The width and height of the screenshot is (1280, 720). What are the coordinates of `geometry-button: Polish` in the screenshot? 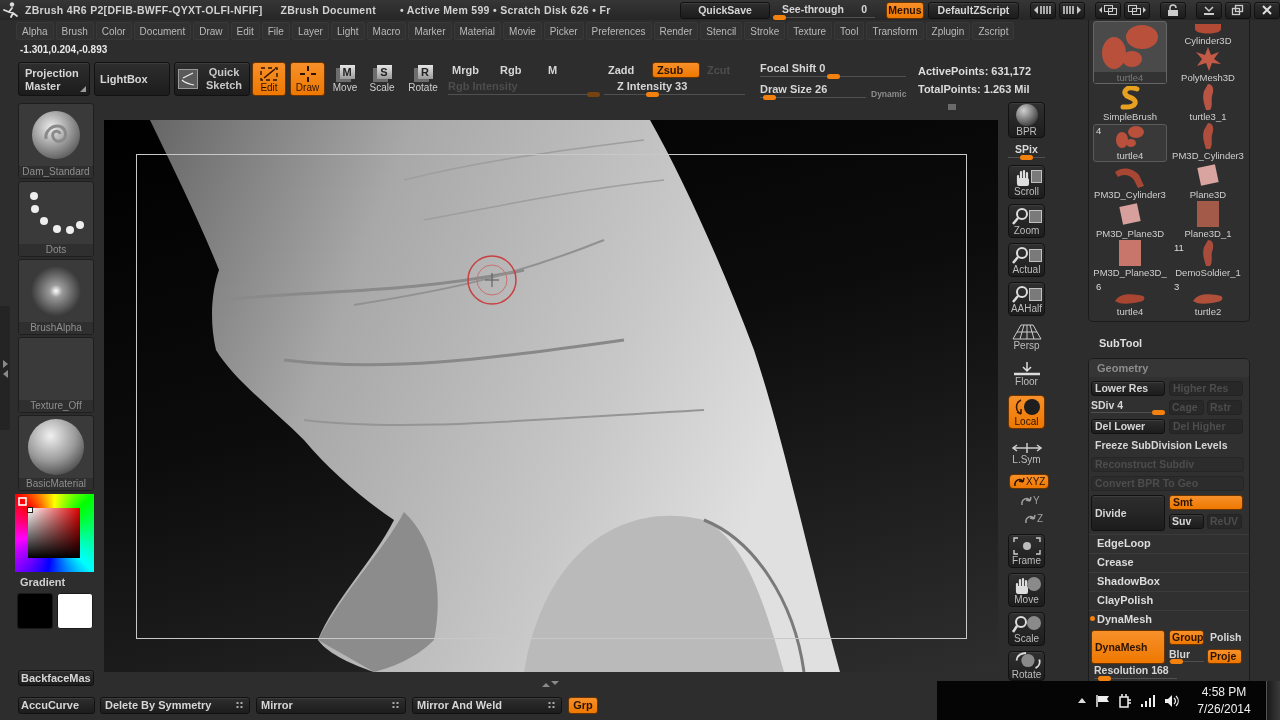 It's located at (1224, 637).